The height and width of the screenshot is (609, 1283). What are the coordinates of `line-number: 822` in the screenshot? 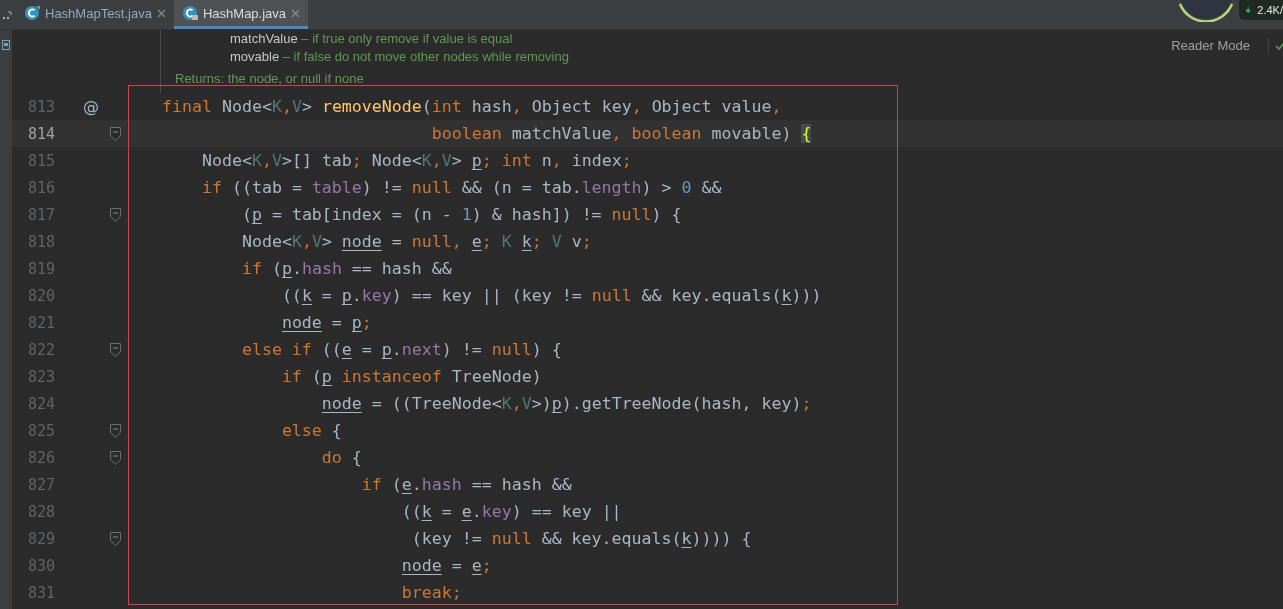 It's located at (40, 349).